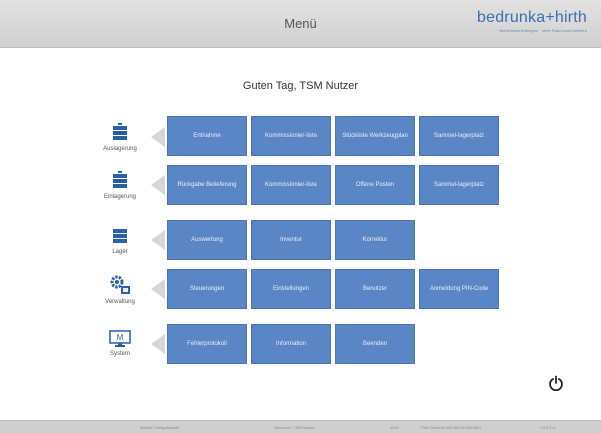  What do you see at coordinates (207, 185) in the screenshot?
I see `tile-rueckgabe: Rückgabe Belieferung` at bounding box center [207, 185].